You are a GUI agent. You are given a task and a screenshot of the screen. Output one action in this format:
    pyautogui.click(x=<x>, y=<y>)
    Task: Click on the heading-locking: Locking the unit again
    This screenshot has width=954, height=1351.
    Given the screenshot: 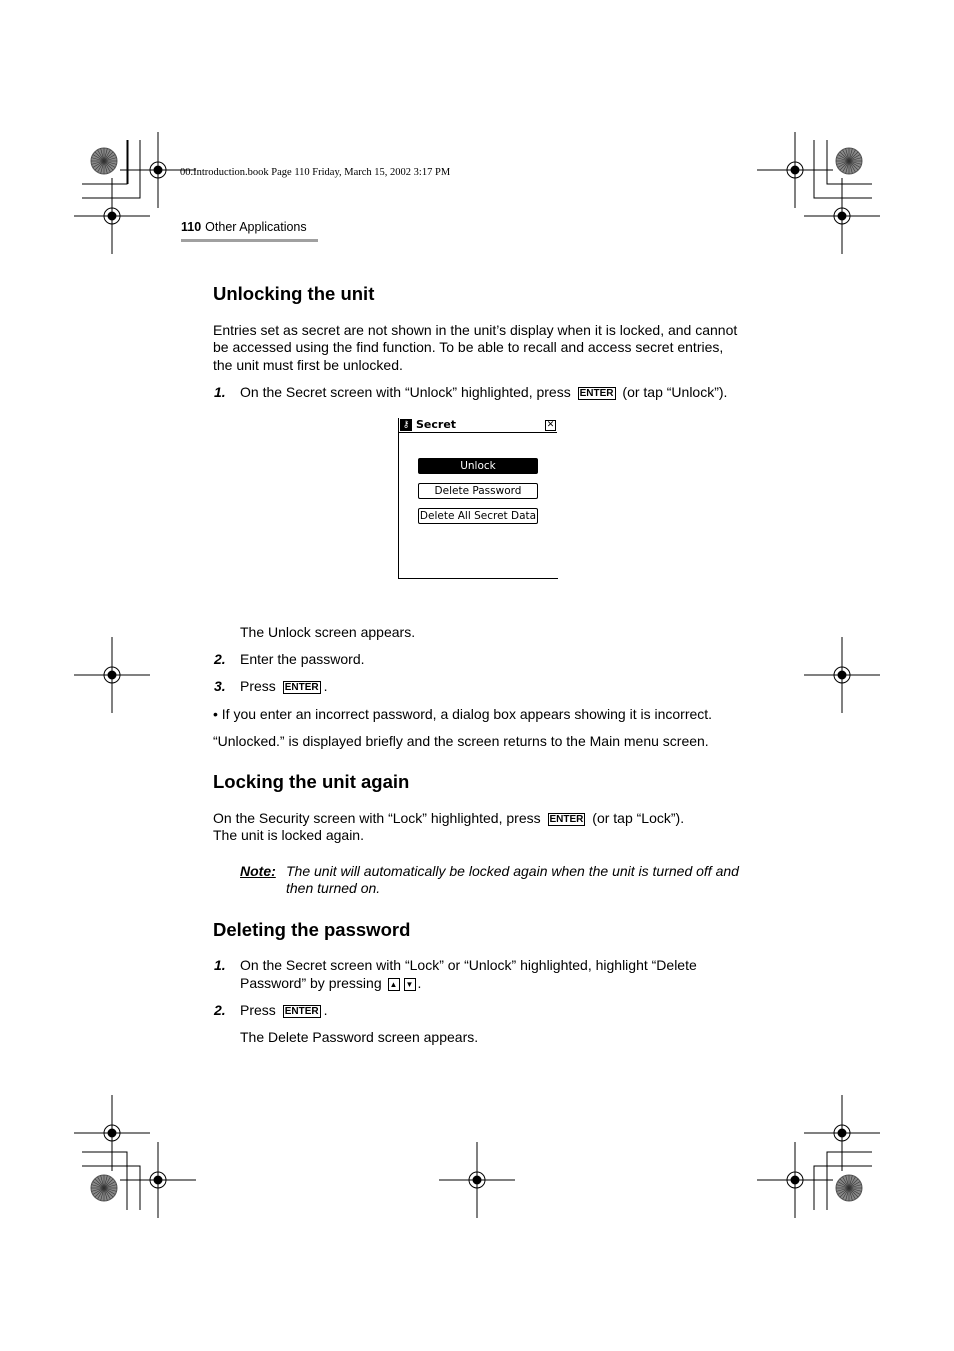 What is the action you would take?
    pyautogui.click(x=311, y=781)
    